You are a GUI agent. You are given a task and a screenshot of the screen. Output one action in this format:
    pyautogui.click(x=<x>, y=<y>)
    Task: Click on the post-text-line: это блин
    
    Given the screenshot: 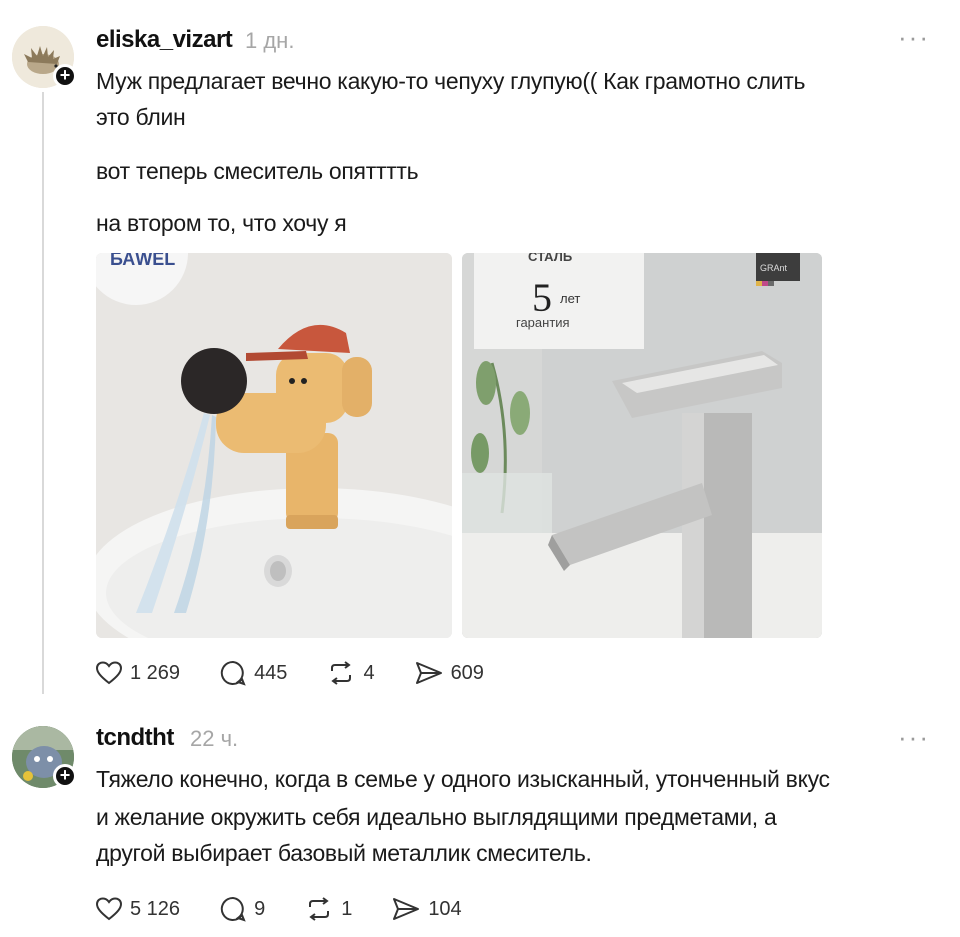 What is the action you would take?
    pyautogui.click(x=141, y=117)
    